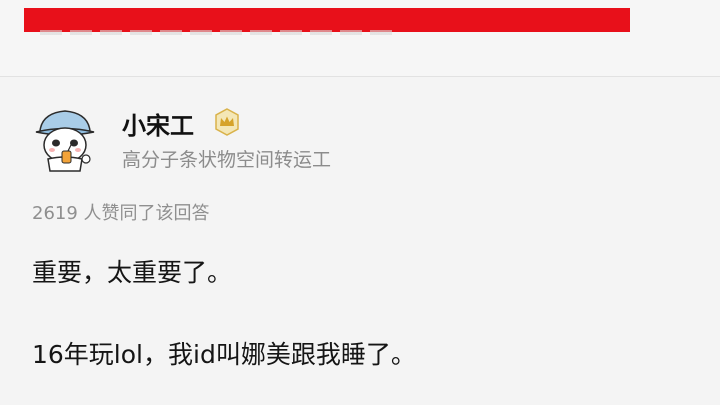 The image size is (720, 405). Describe the element at coordinates (158, 123) in the screenshot. I see `author-name: 小宋工` at that location.